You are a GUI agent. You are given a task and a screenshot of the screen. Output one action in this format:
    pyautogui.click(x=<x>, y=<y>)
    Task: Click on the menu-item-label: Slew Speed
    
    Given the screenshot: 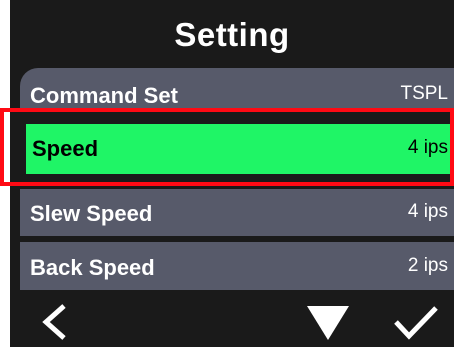 What is the action you would take?
    pyautogui.click(x=91, y=213)
    